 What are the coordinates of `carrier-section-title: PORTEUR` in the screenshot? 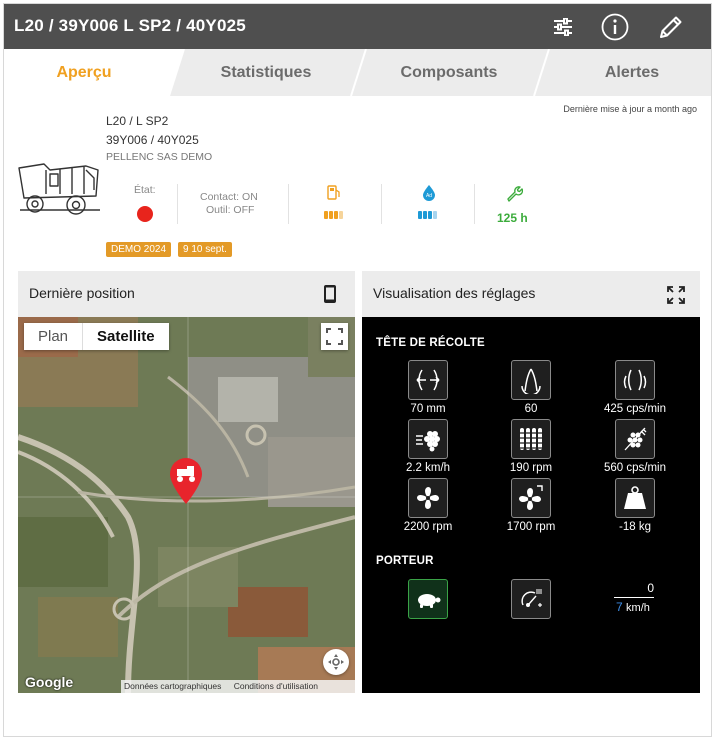 It's located at (405, 561).